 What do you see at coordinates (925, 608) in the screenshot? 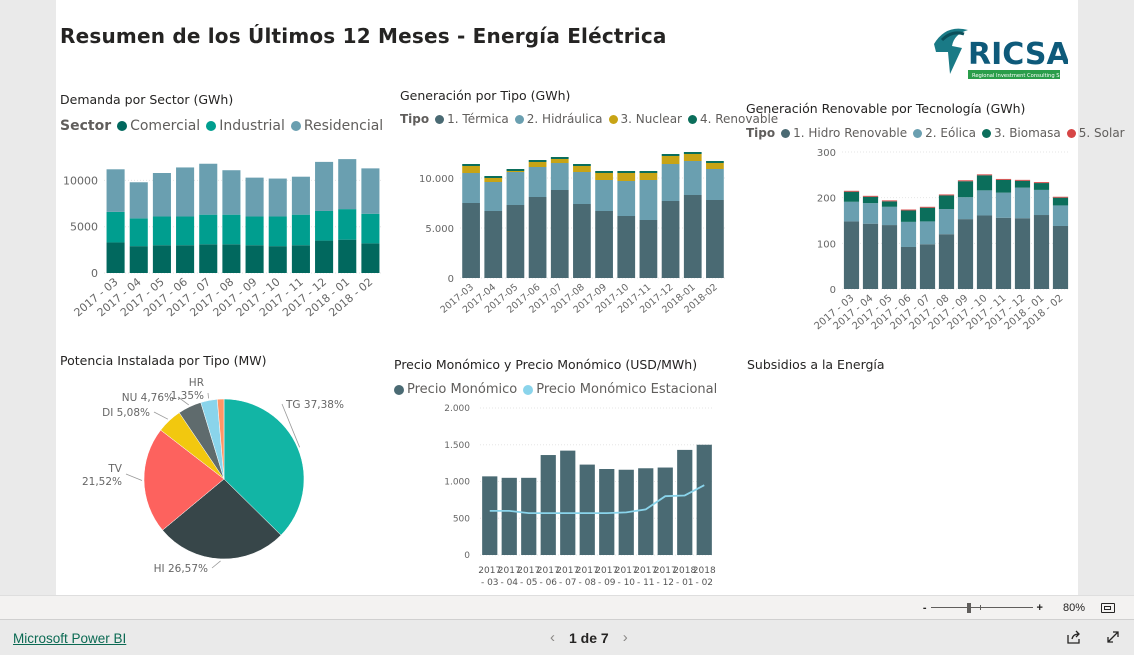
I see `zoom-out-button: -` at bounding box center [925, 608].